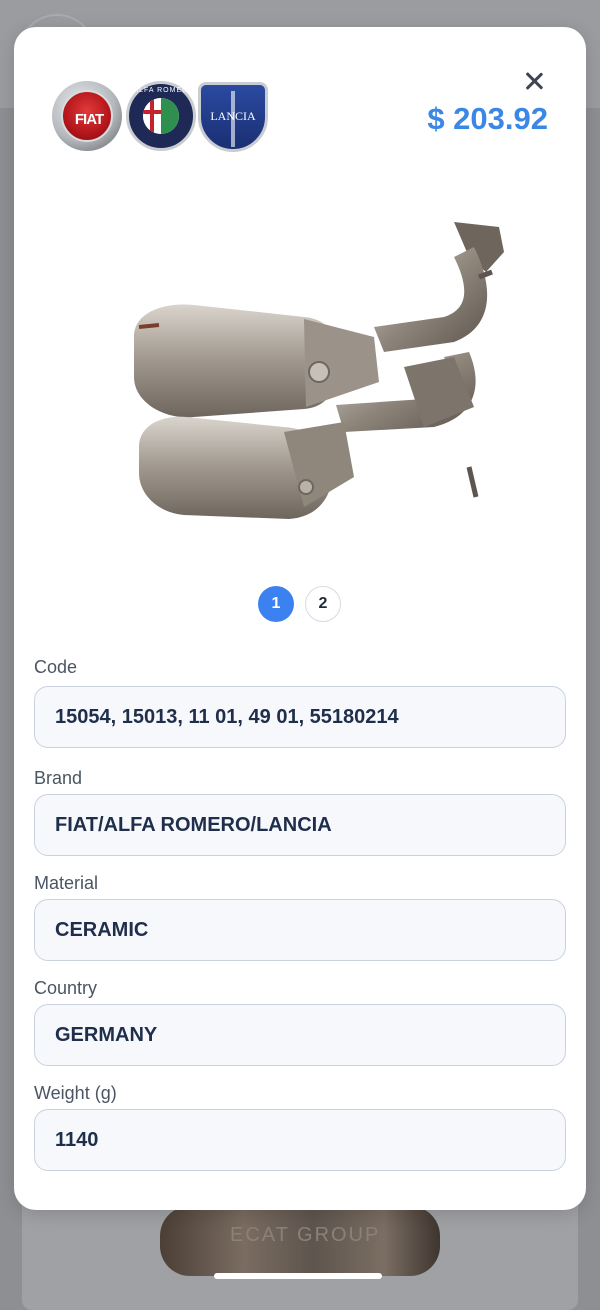  I want to click on close-icon, so click(534, 81).